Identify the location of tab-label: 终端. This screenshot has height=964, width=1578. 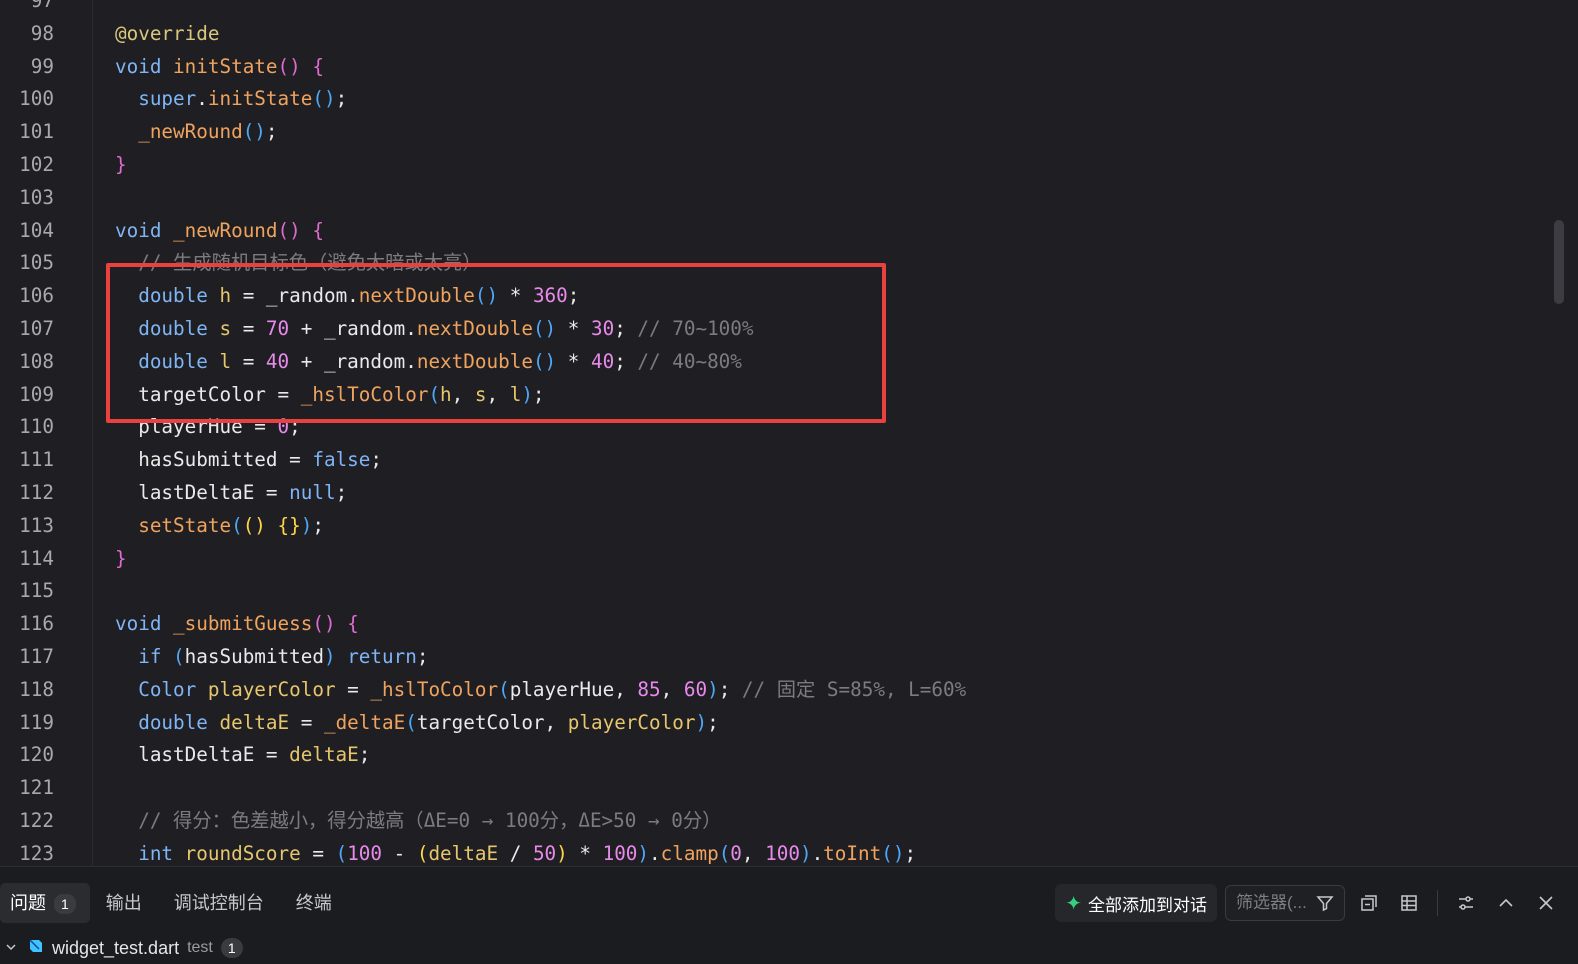
(313, 903).